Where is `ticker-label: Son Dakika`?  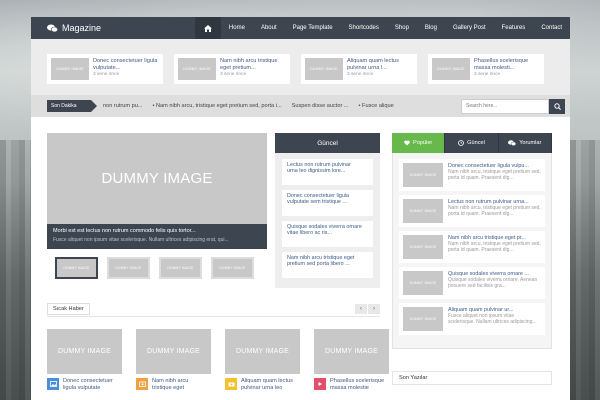 ticker-label: Son Dakika is located at coordinates (72, 106).